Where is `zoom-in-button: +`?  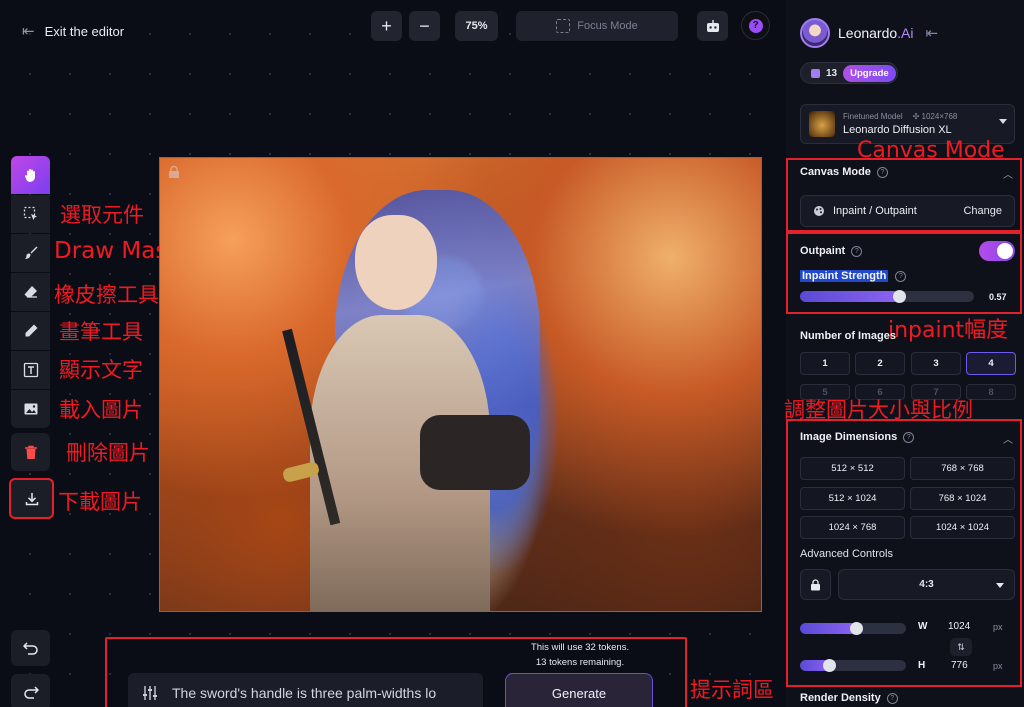 zoom-in-button: + is located at coordinates (386, 26).